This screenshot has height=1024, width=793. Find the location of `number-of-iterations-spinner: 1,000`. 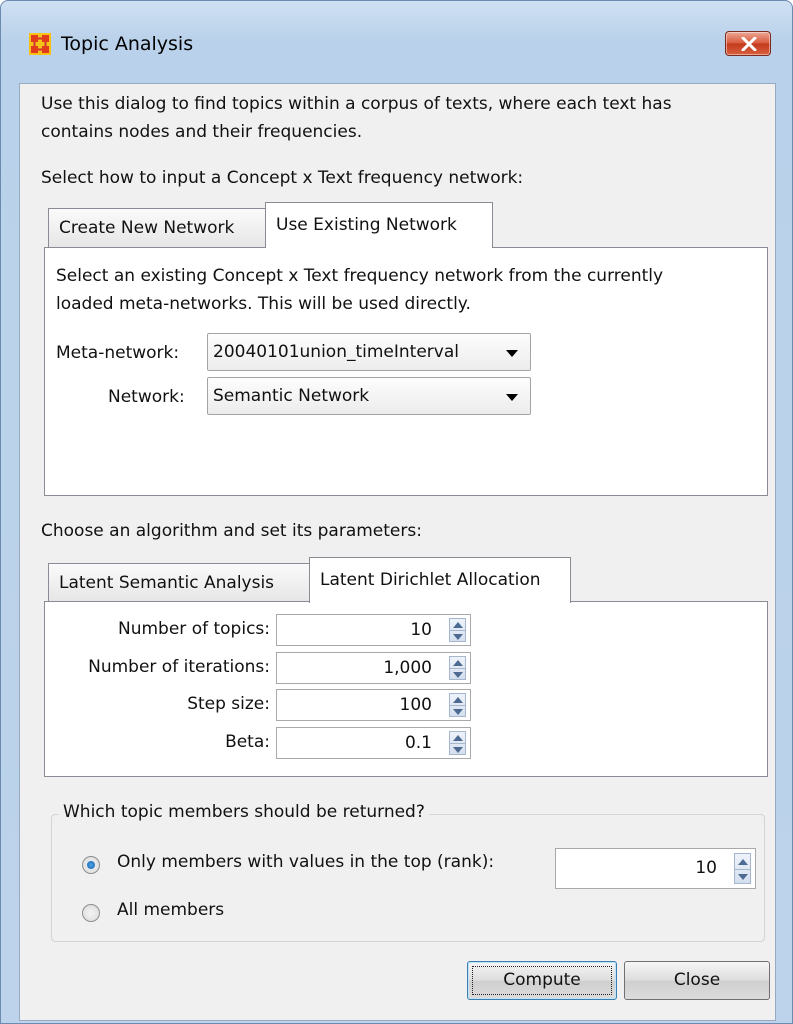

number-of-iterations-spinner: 1,000 is located at coordinates (373, 668).